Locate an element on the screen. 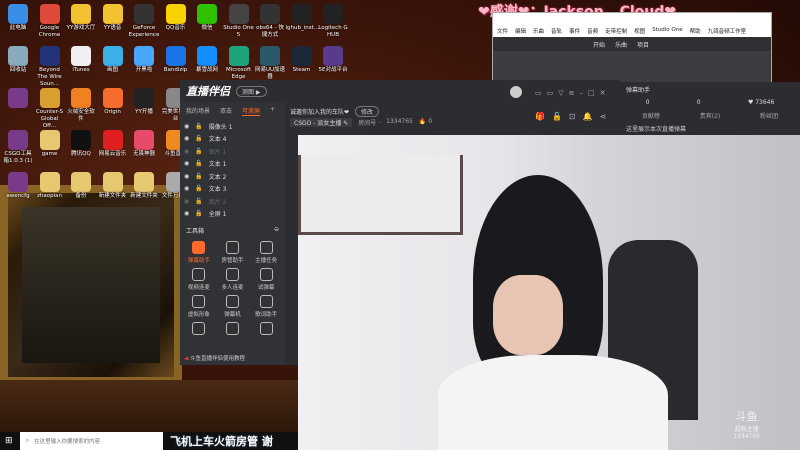 The height and width of the screenshot is (450, 800). desktop-icon: Bandizip is located at coordinates (176, 60).